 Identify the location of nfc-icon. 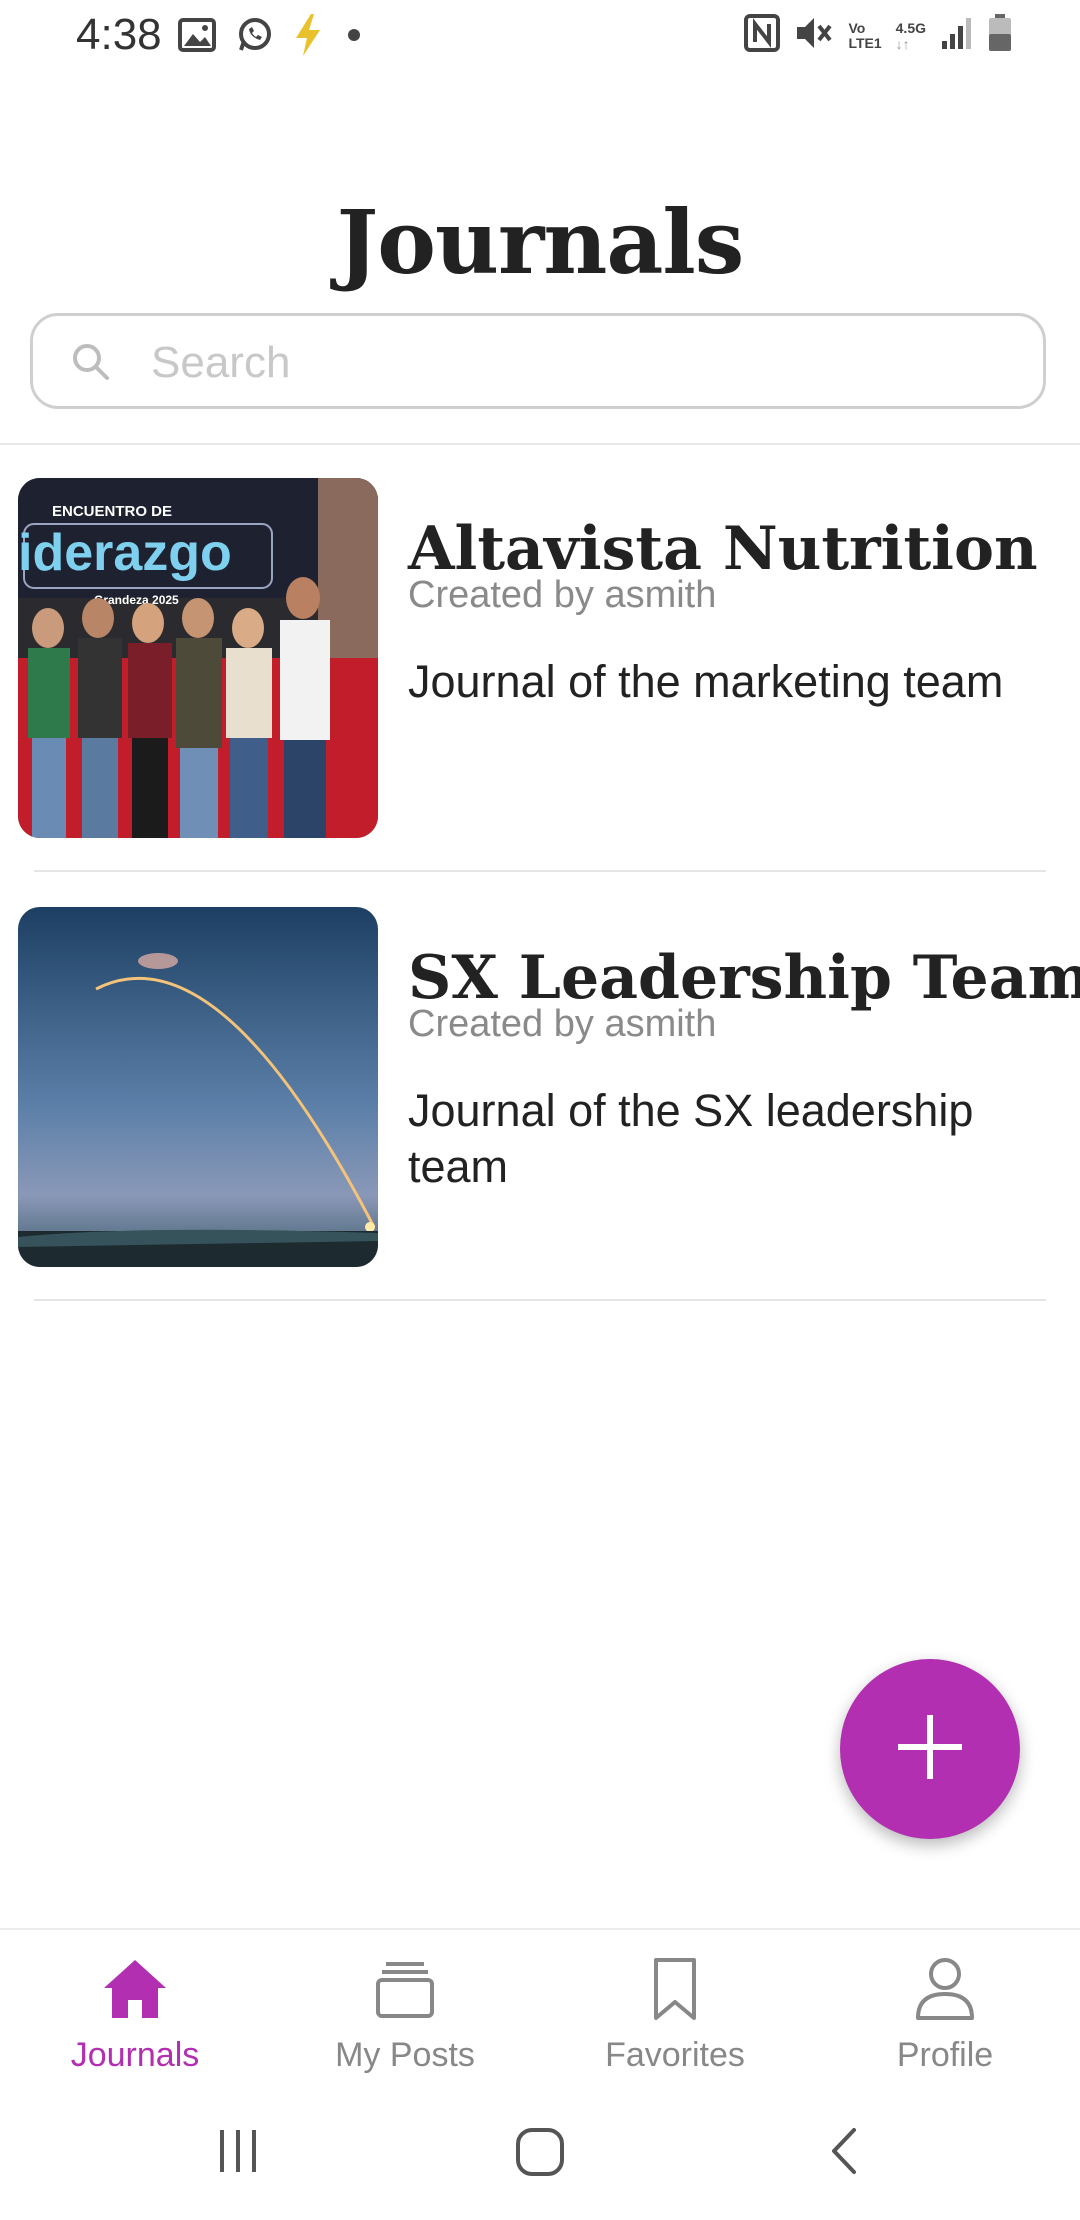
(762, 35).